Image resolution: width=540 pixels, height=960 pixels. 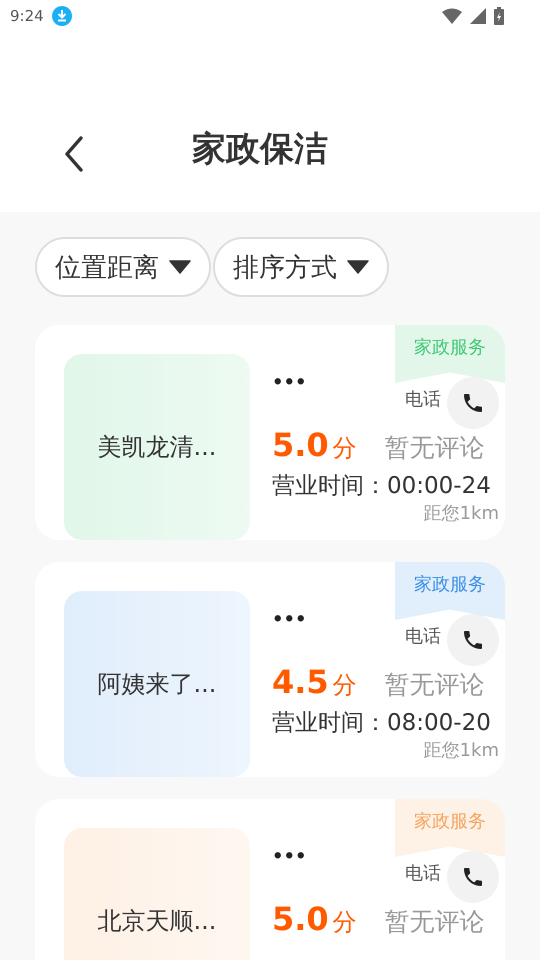 What do you see at coordinates (499, 16) in the screenshot?
I see `battery-charging-icon` at bounding box center [499, 16].